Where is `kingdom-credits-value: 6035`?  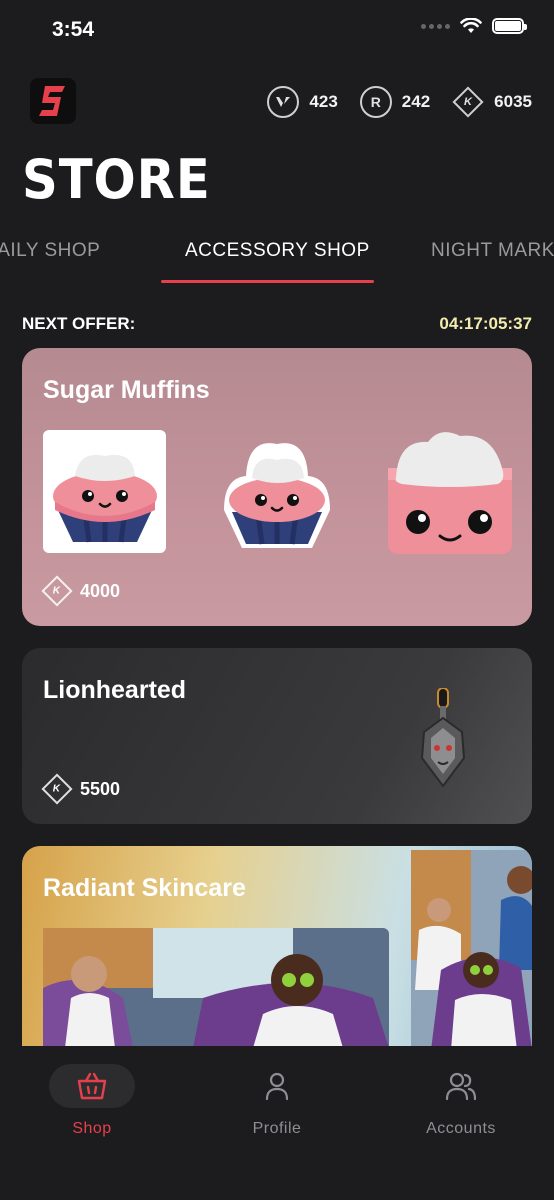
kingdom-credits-value: 6035 is located at coordinates (513, 101).